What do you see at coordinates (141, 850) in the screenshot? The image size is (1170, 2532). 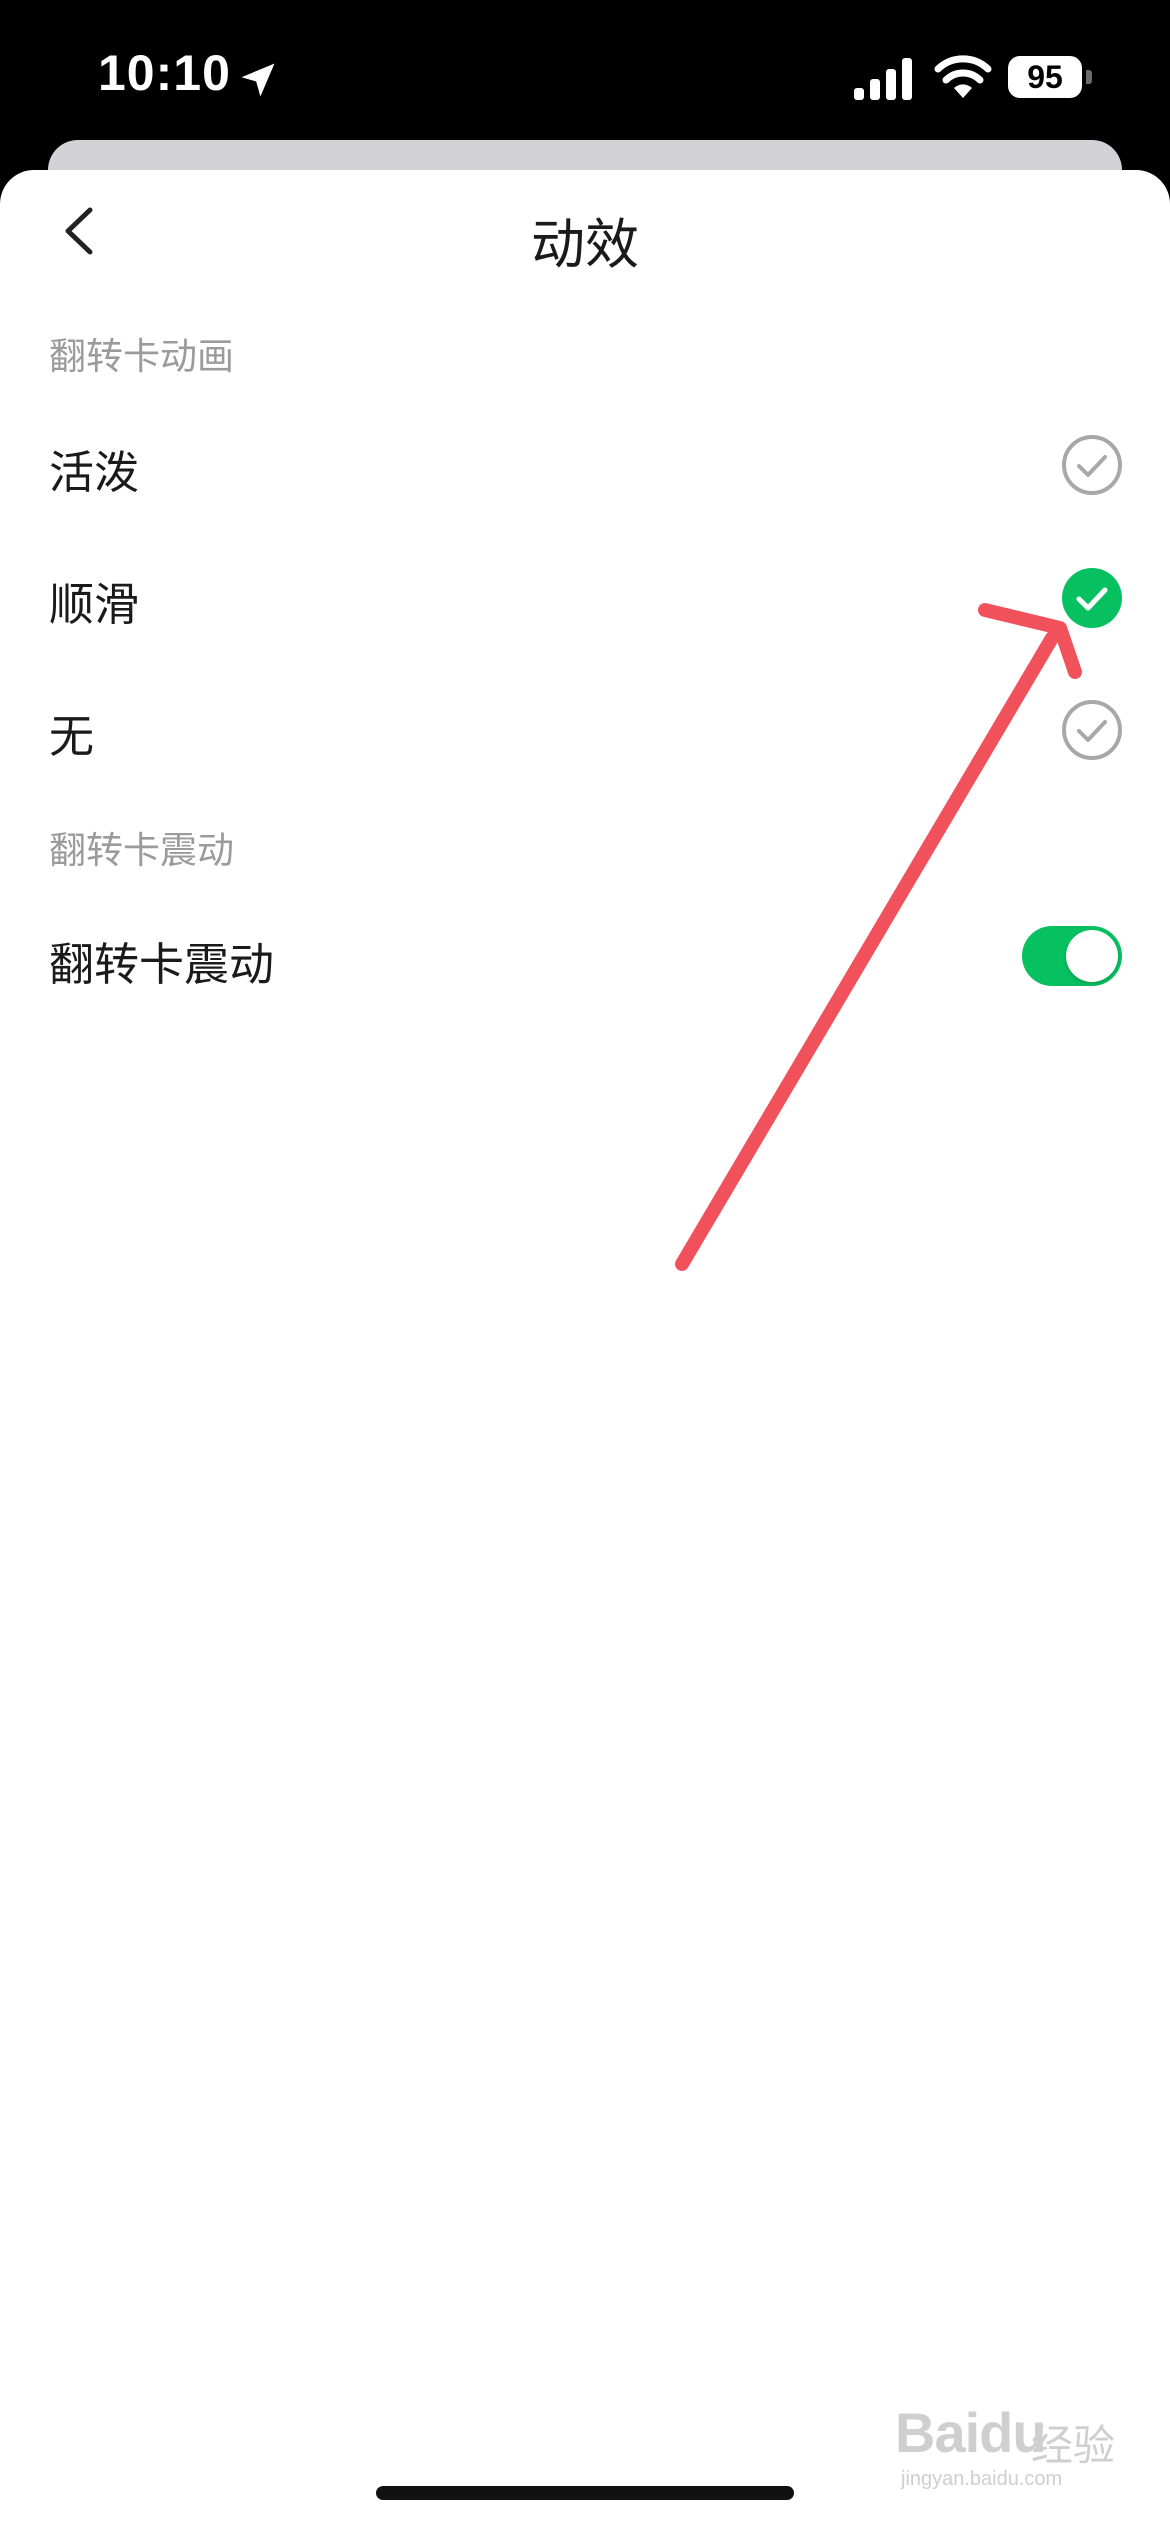 I see `section-header-flip-vibration: 翻转卡震动` at bounding box center [141, 850].